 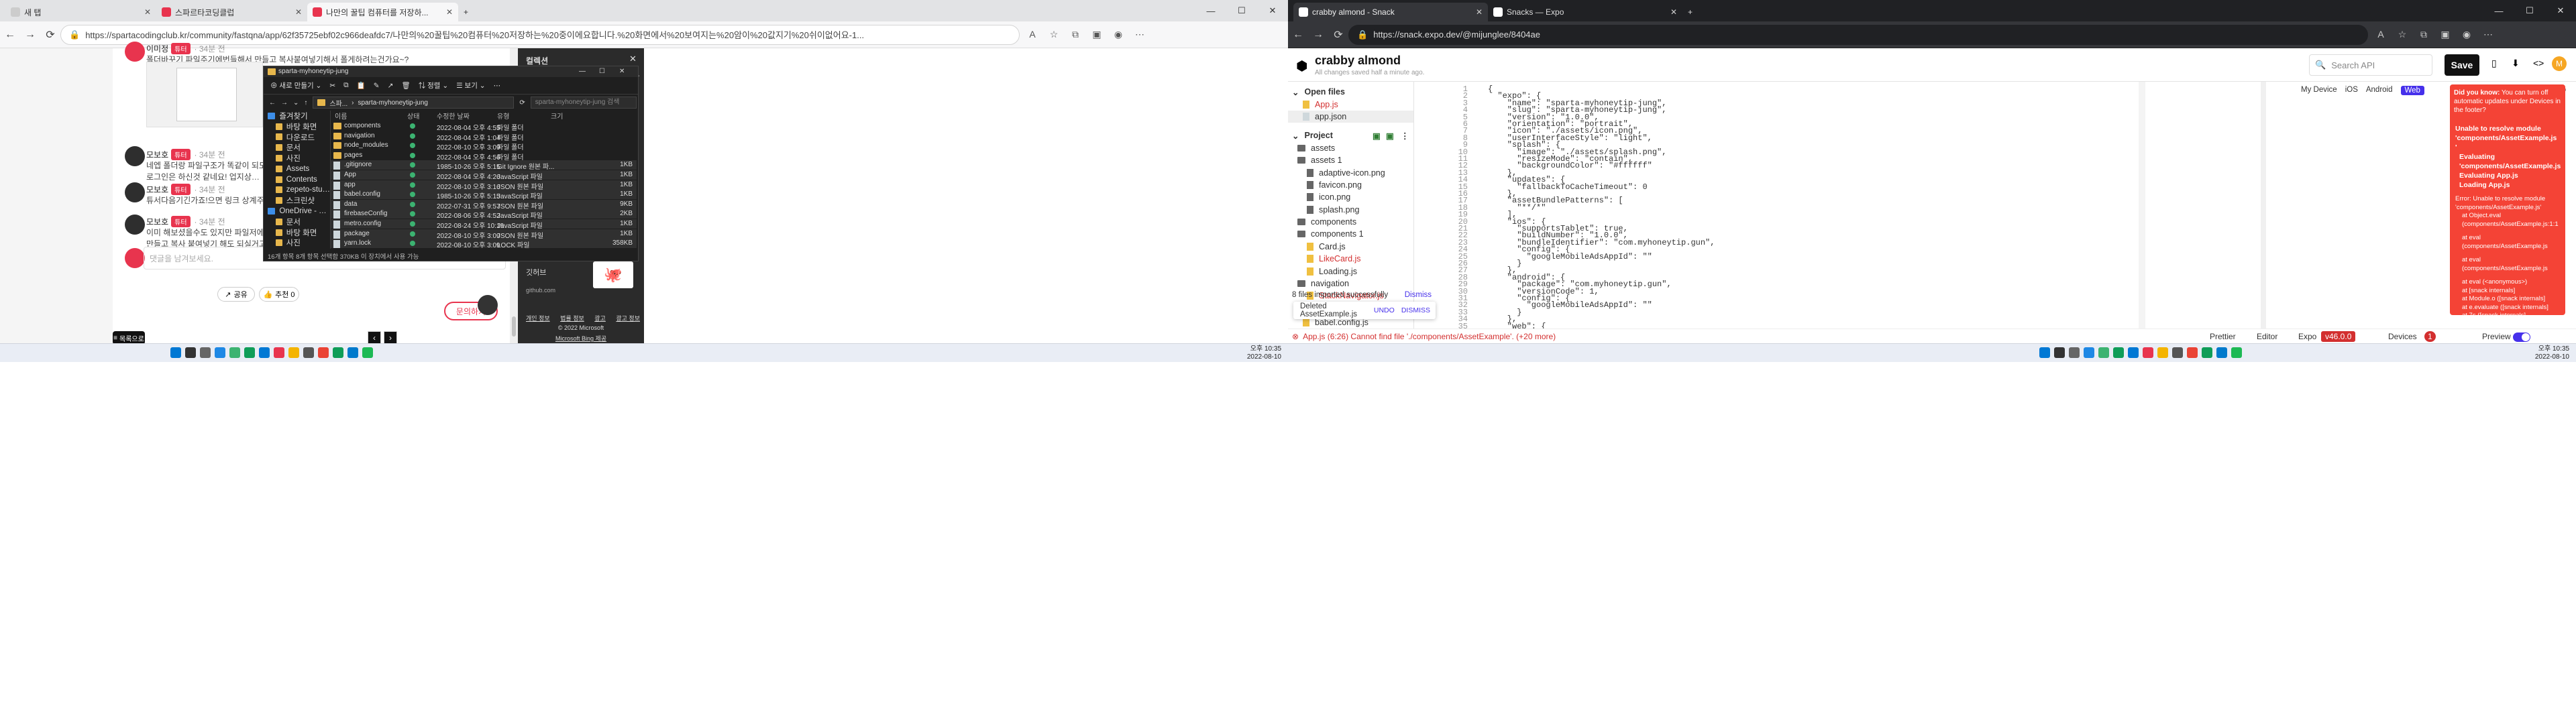 I want to click on cut-icon: ✂, so click(x=332, y=86).